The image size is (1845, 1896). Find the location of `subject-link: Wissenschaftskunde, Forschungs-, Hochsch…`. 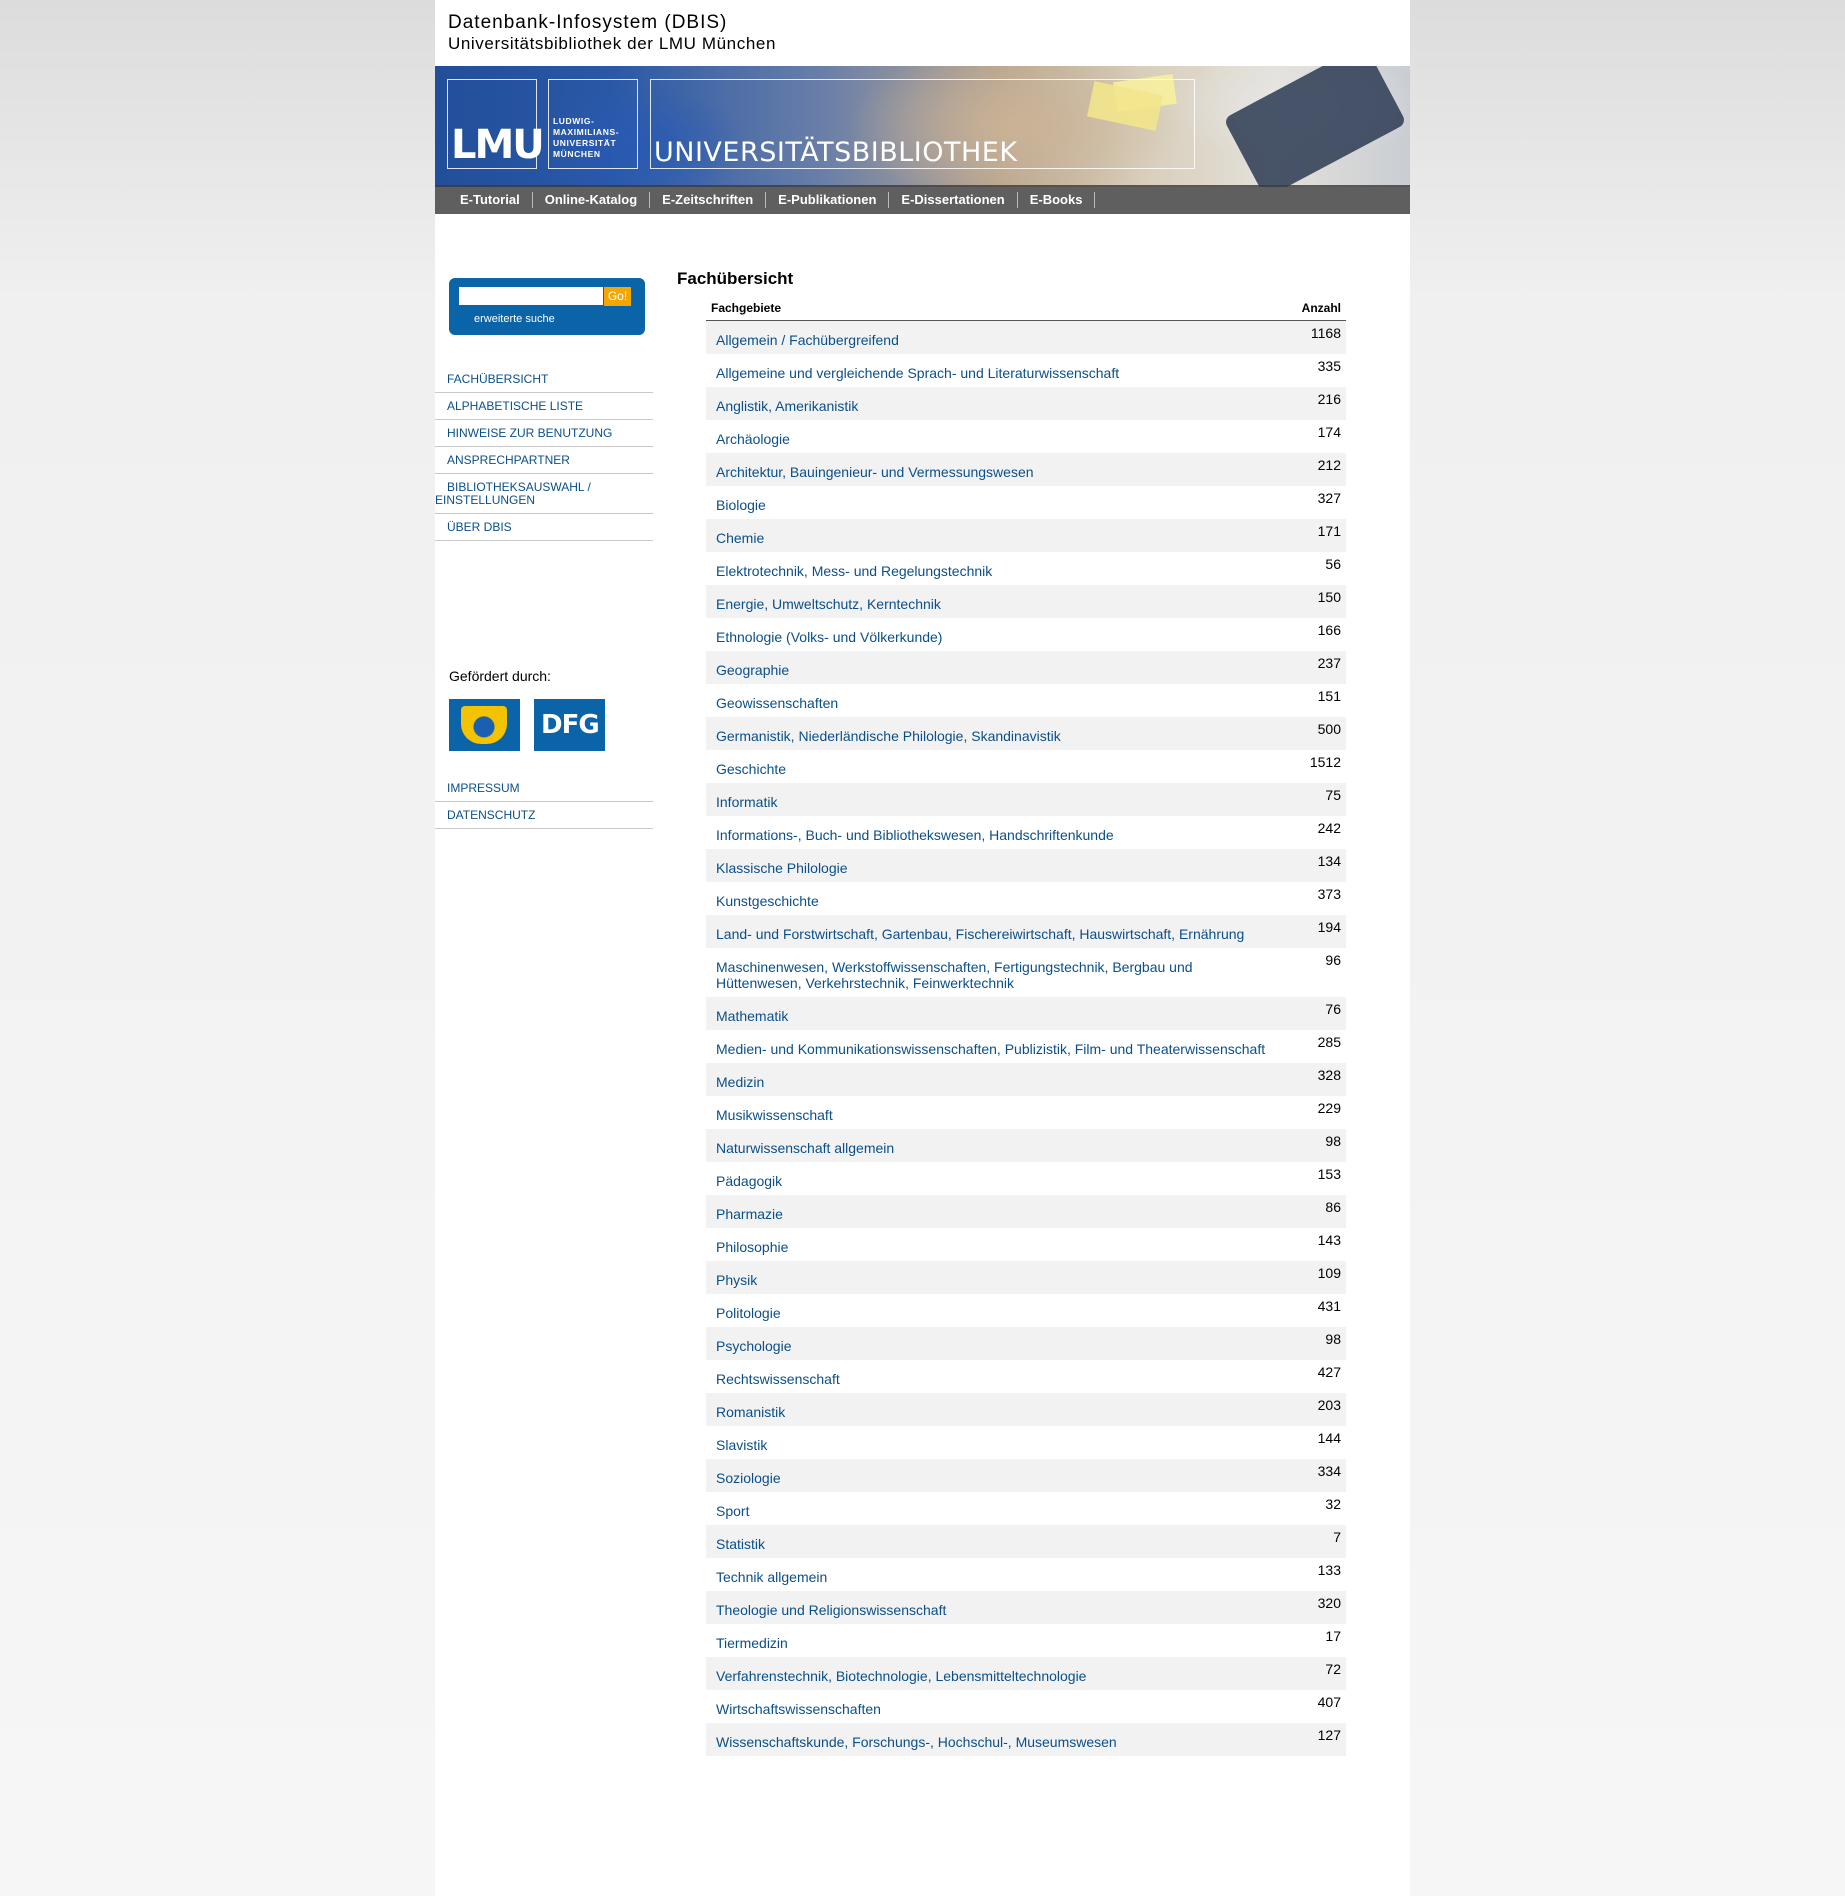

subject-link: Wissenschaftskunde, Forschungs-, Hochsch… is located at coordinates (916, 1742).